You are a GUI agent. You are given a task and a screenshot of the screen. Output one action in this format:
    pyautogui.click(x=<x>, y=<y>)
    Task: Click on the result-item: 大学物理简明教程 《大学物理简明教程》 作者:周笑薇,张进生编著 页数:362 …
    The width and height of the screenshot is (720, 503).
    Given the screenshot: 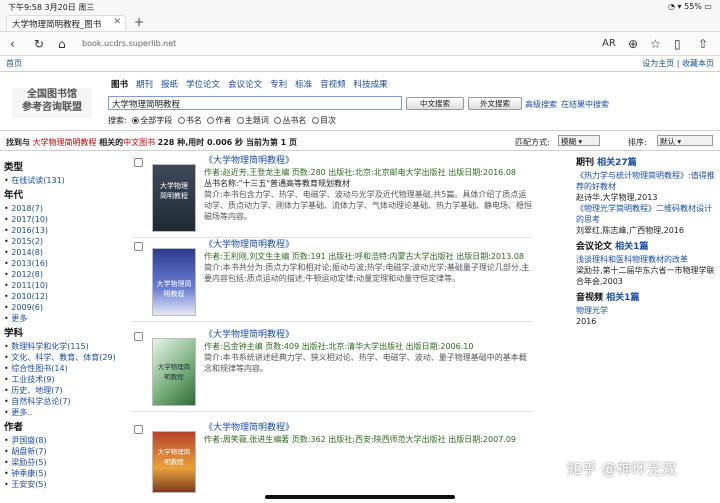 What is the action you would take?
    pyautogui.click(x=332, y=459)
    